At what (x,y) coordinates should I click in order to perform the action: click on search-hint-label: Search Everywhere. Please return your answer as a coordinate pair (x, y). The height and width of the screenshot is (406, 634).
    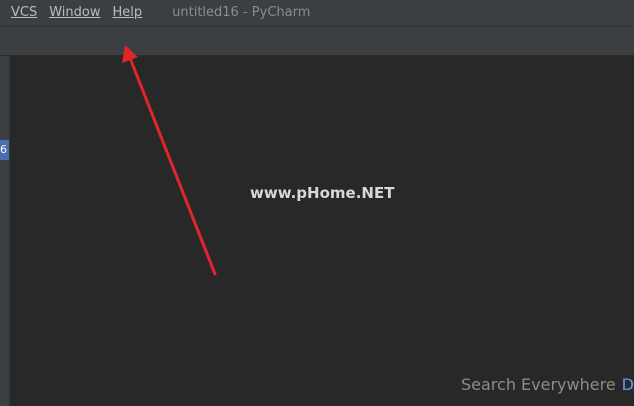
    Looking at the image, I should click on (538, 384).